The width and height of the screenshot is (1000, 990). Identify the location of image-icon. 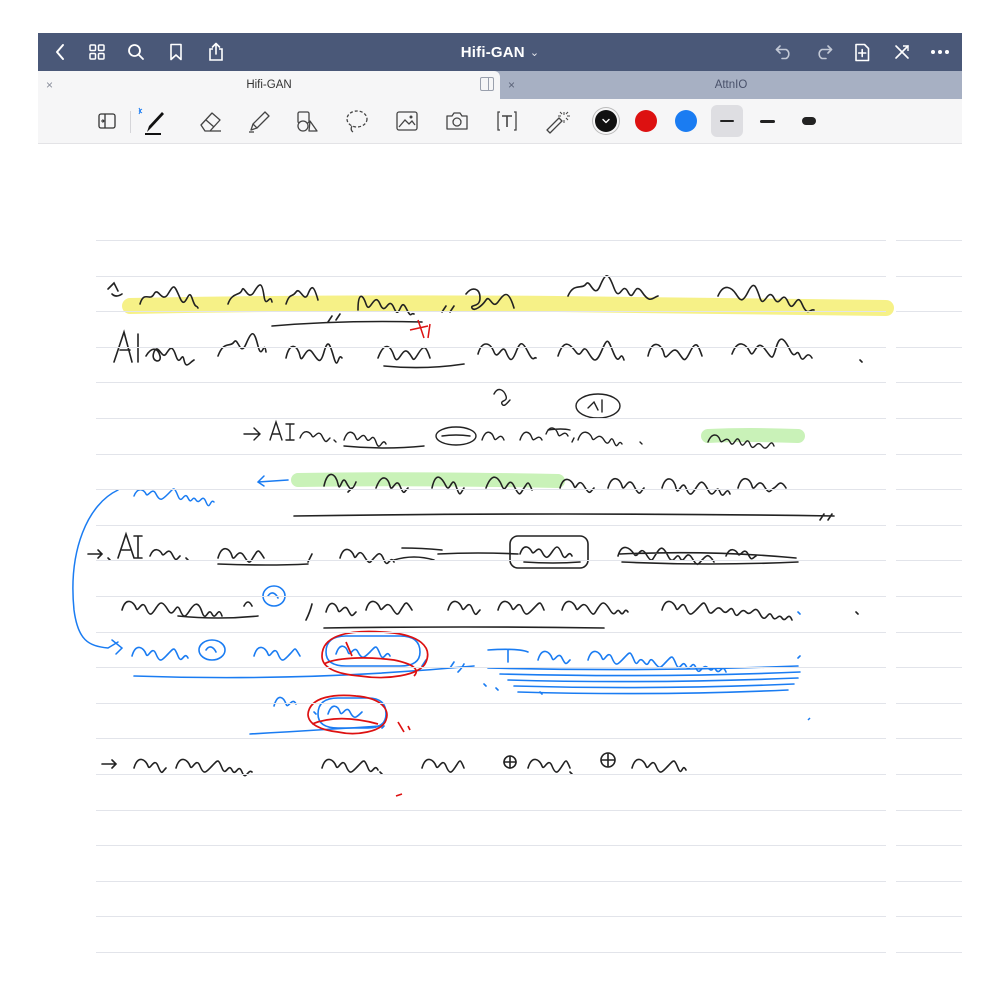
(407, 121).